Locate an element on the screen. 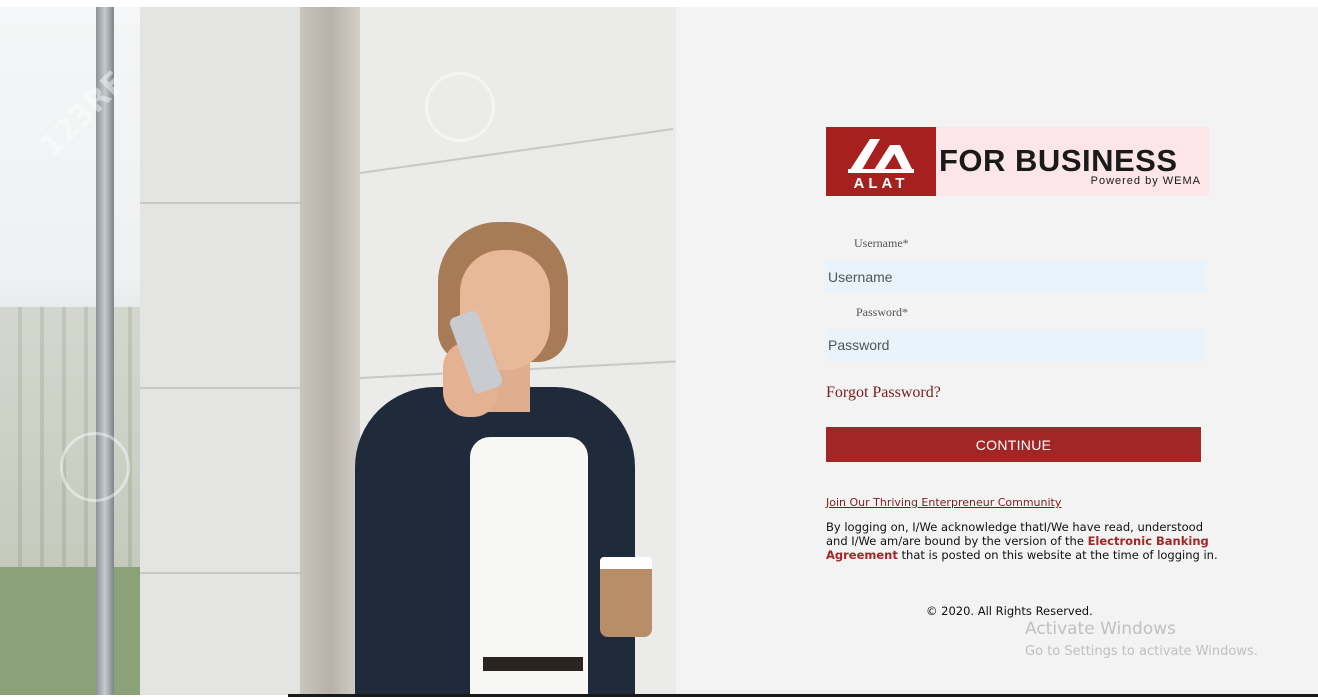 The width and height of the screenshot is (1318, 697). alat-logo-icon: ALAT is located at coordinates (881, 161).